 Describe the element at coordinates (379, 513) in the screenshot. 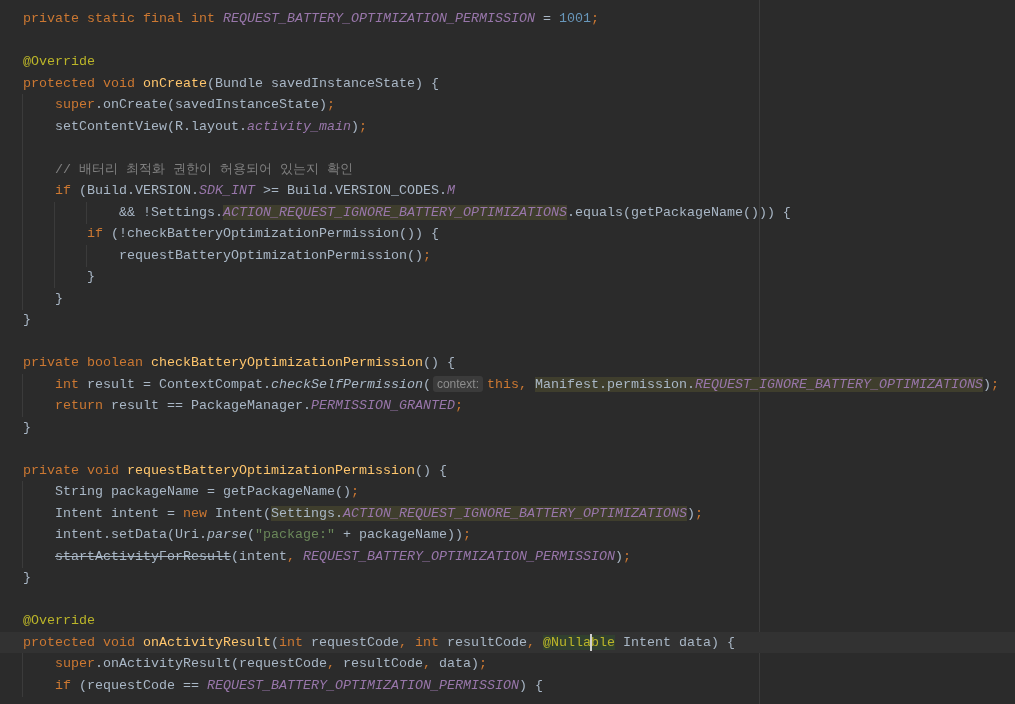

I see `code-line: Intent intent = new Intent(Settings.ACTION_REQUEST_IGNORE_BATTERY_OPTIMIZATIONS);` at that location.